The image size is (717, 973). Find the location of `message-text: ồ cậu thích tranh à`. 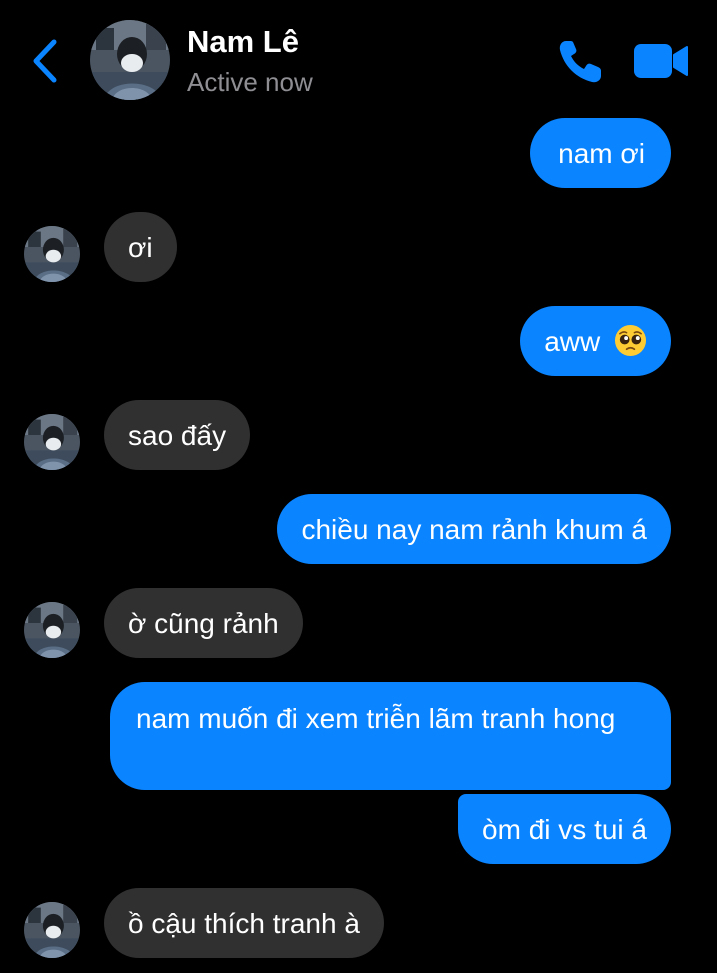

message-text: ồ cậu thích tranh à is located at coordinates (244, 923).